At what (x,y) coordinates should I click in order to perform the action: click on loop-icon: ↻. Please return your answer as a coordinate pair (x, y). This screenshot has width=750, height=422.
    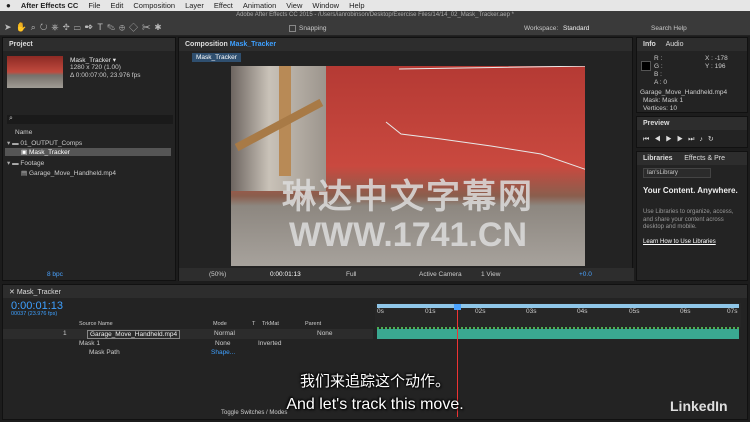
    Looking at the image, I should click on (713, 139).